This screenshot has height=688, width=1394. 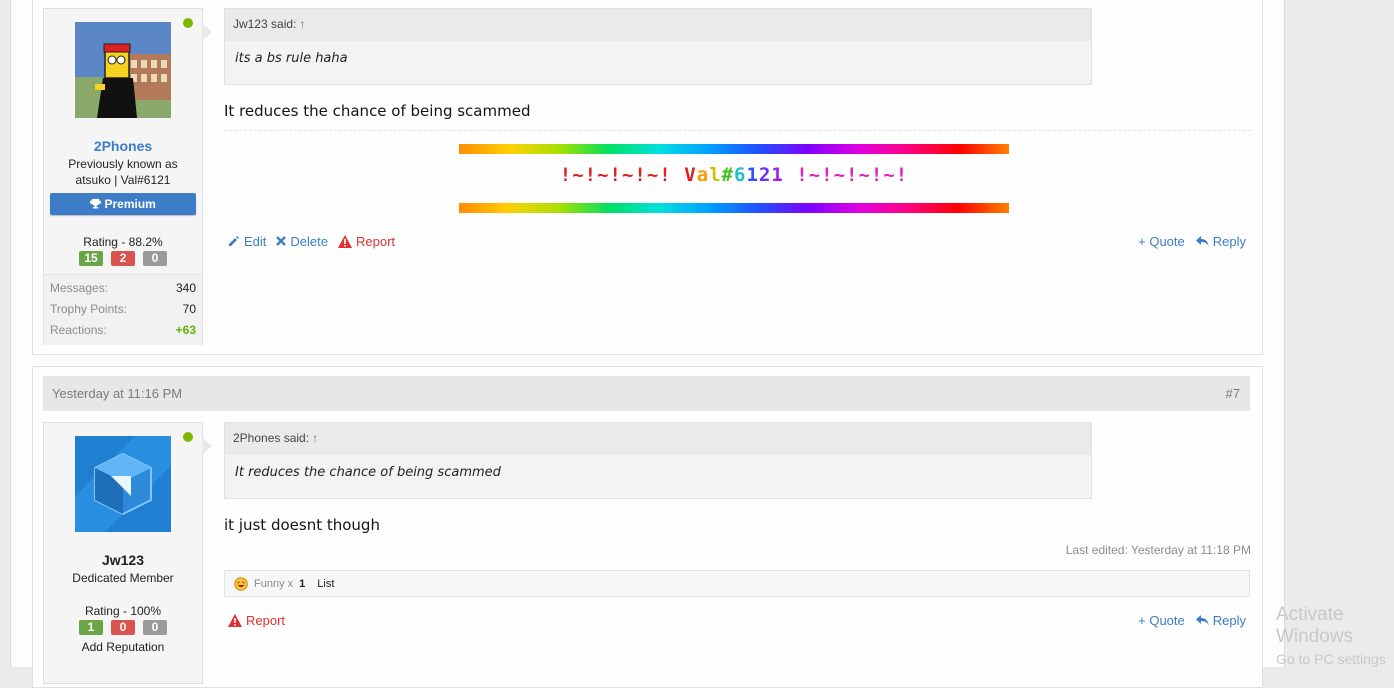 What do you see at coordinates (658, 46) in the screenshot?
I see `quote-block: Jw123 said: ↑ its a bs rule haha` at bounding box center [658, 46].